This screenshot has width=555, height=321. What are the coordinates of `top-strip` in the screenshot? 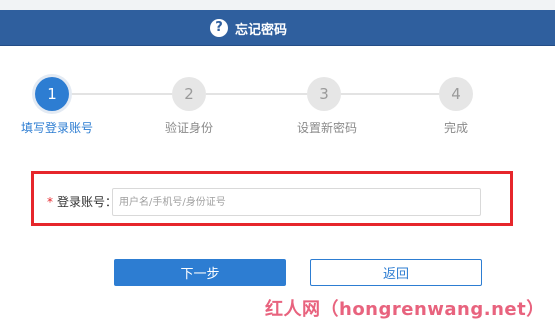 It's located at (277, 5).